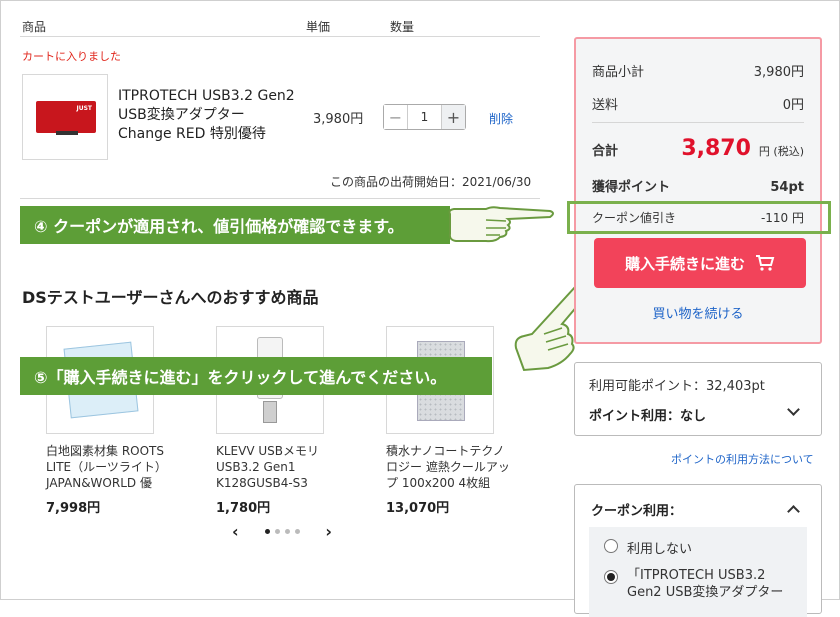 This screenshot has height=617, width=840. I want to click on quantity-plus-button: +, so click(453, 117).